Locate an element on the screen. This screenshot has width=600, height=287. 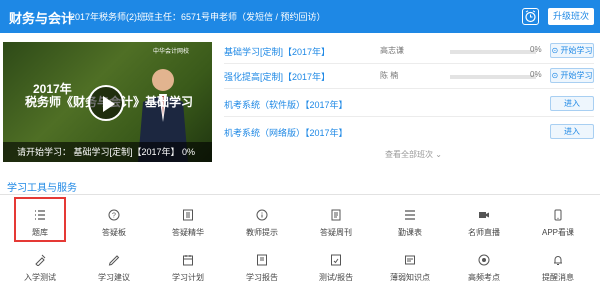
tool-teacher-tips: 教师提示 is located at coordinates (262, 229).